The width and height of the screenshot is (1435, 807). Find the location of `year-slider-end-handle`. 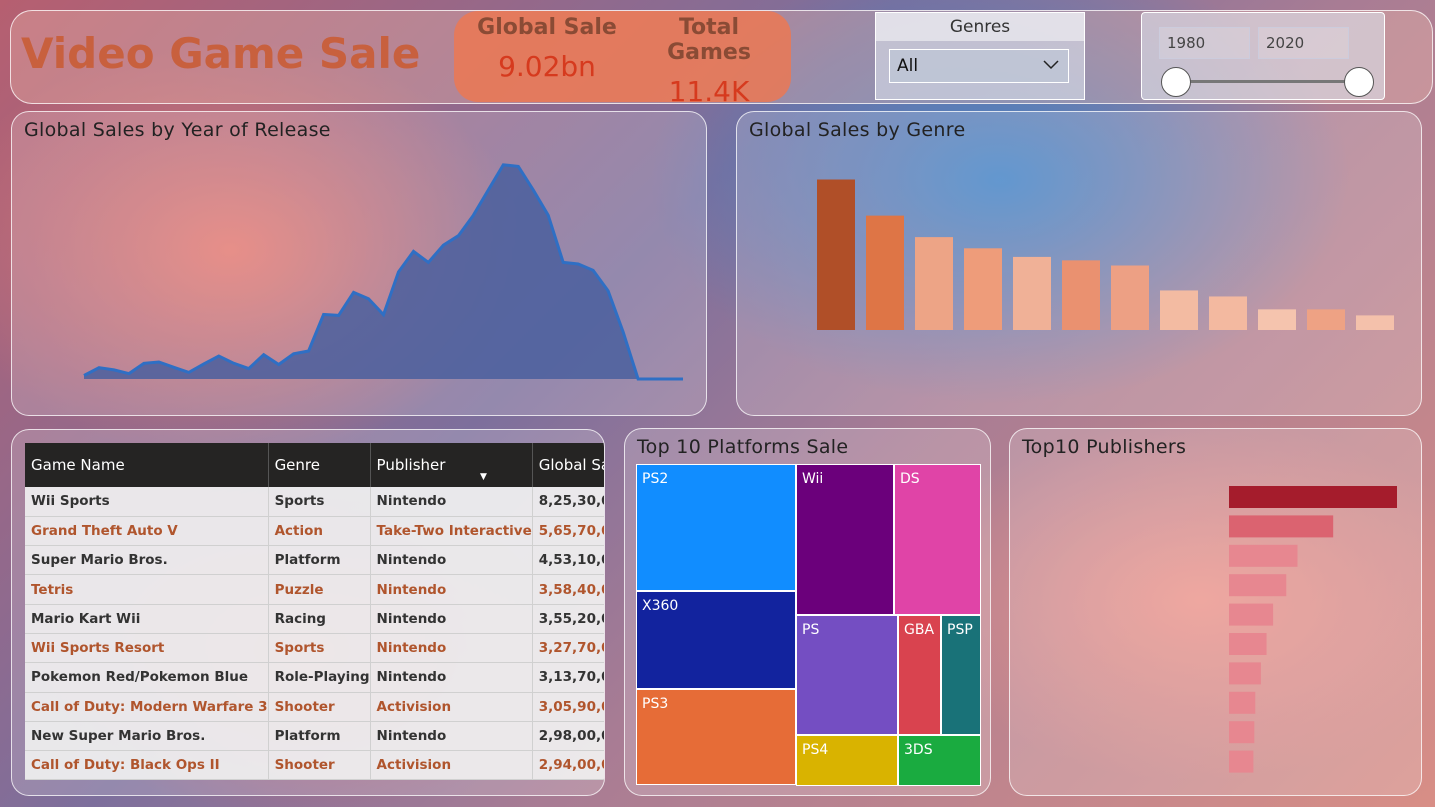

year-slider-end-handle is located at coordinates (1359, 82).